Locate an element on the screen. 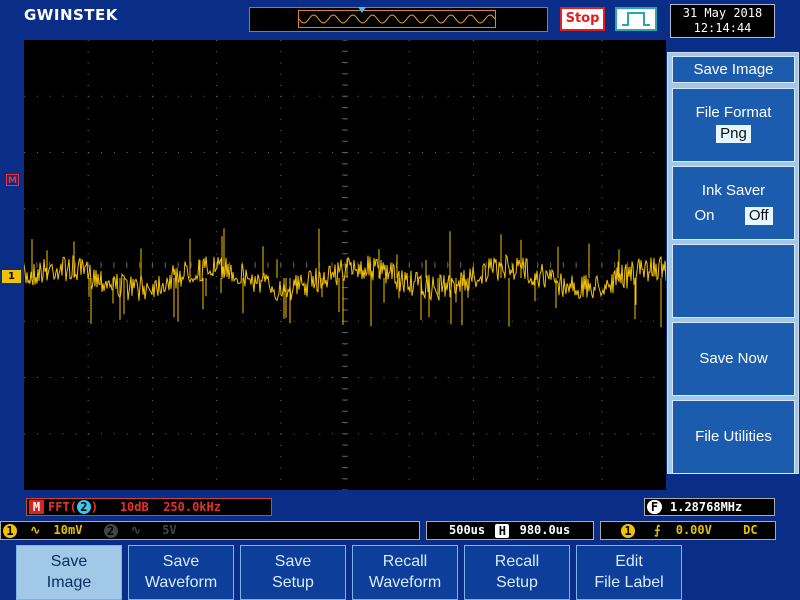 The height and width of the screenshot is (600, 800). horizontal-position-icon: H is located at coordinates (502, 531).